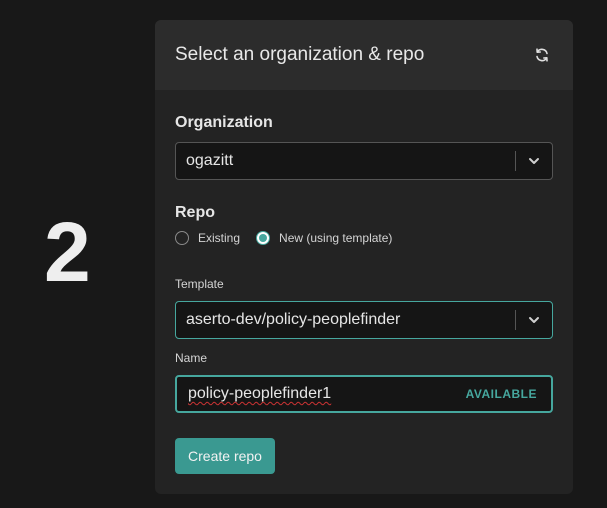 The image size is (607, 508). What do you see at coordinates (195, 212) in the screenshot?
I see `repo-label: Repo` at bounding box center [195, 212].